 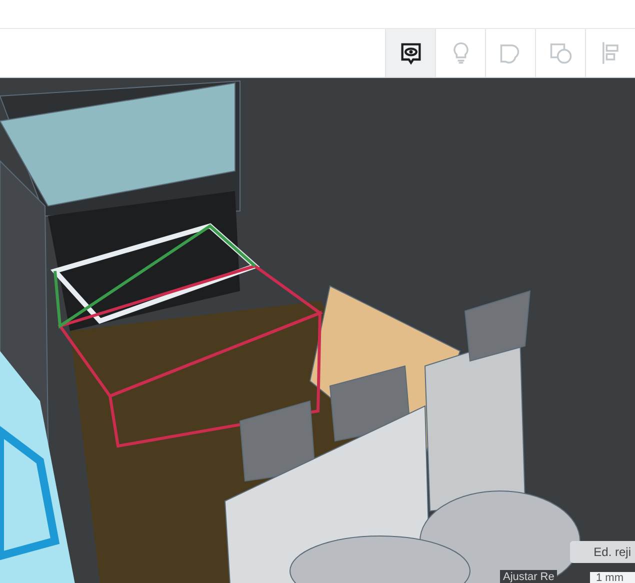 What do you see at coordinates (529, 576) in the screenshot?
I see `snap-grid-label: Ajustar Re` at bounding box center [529, 576].